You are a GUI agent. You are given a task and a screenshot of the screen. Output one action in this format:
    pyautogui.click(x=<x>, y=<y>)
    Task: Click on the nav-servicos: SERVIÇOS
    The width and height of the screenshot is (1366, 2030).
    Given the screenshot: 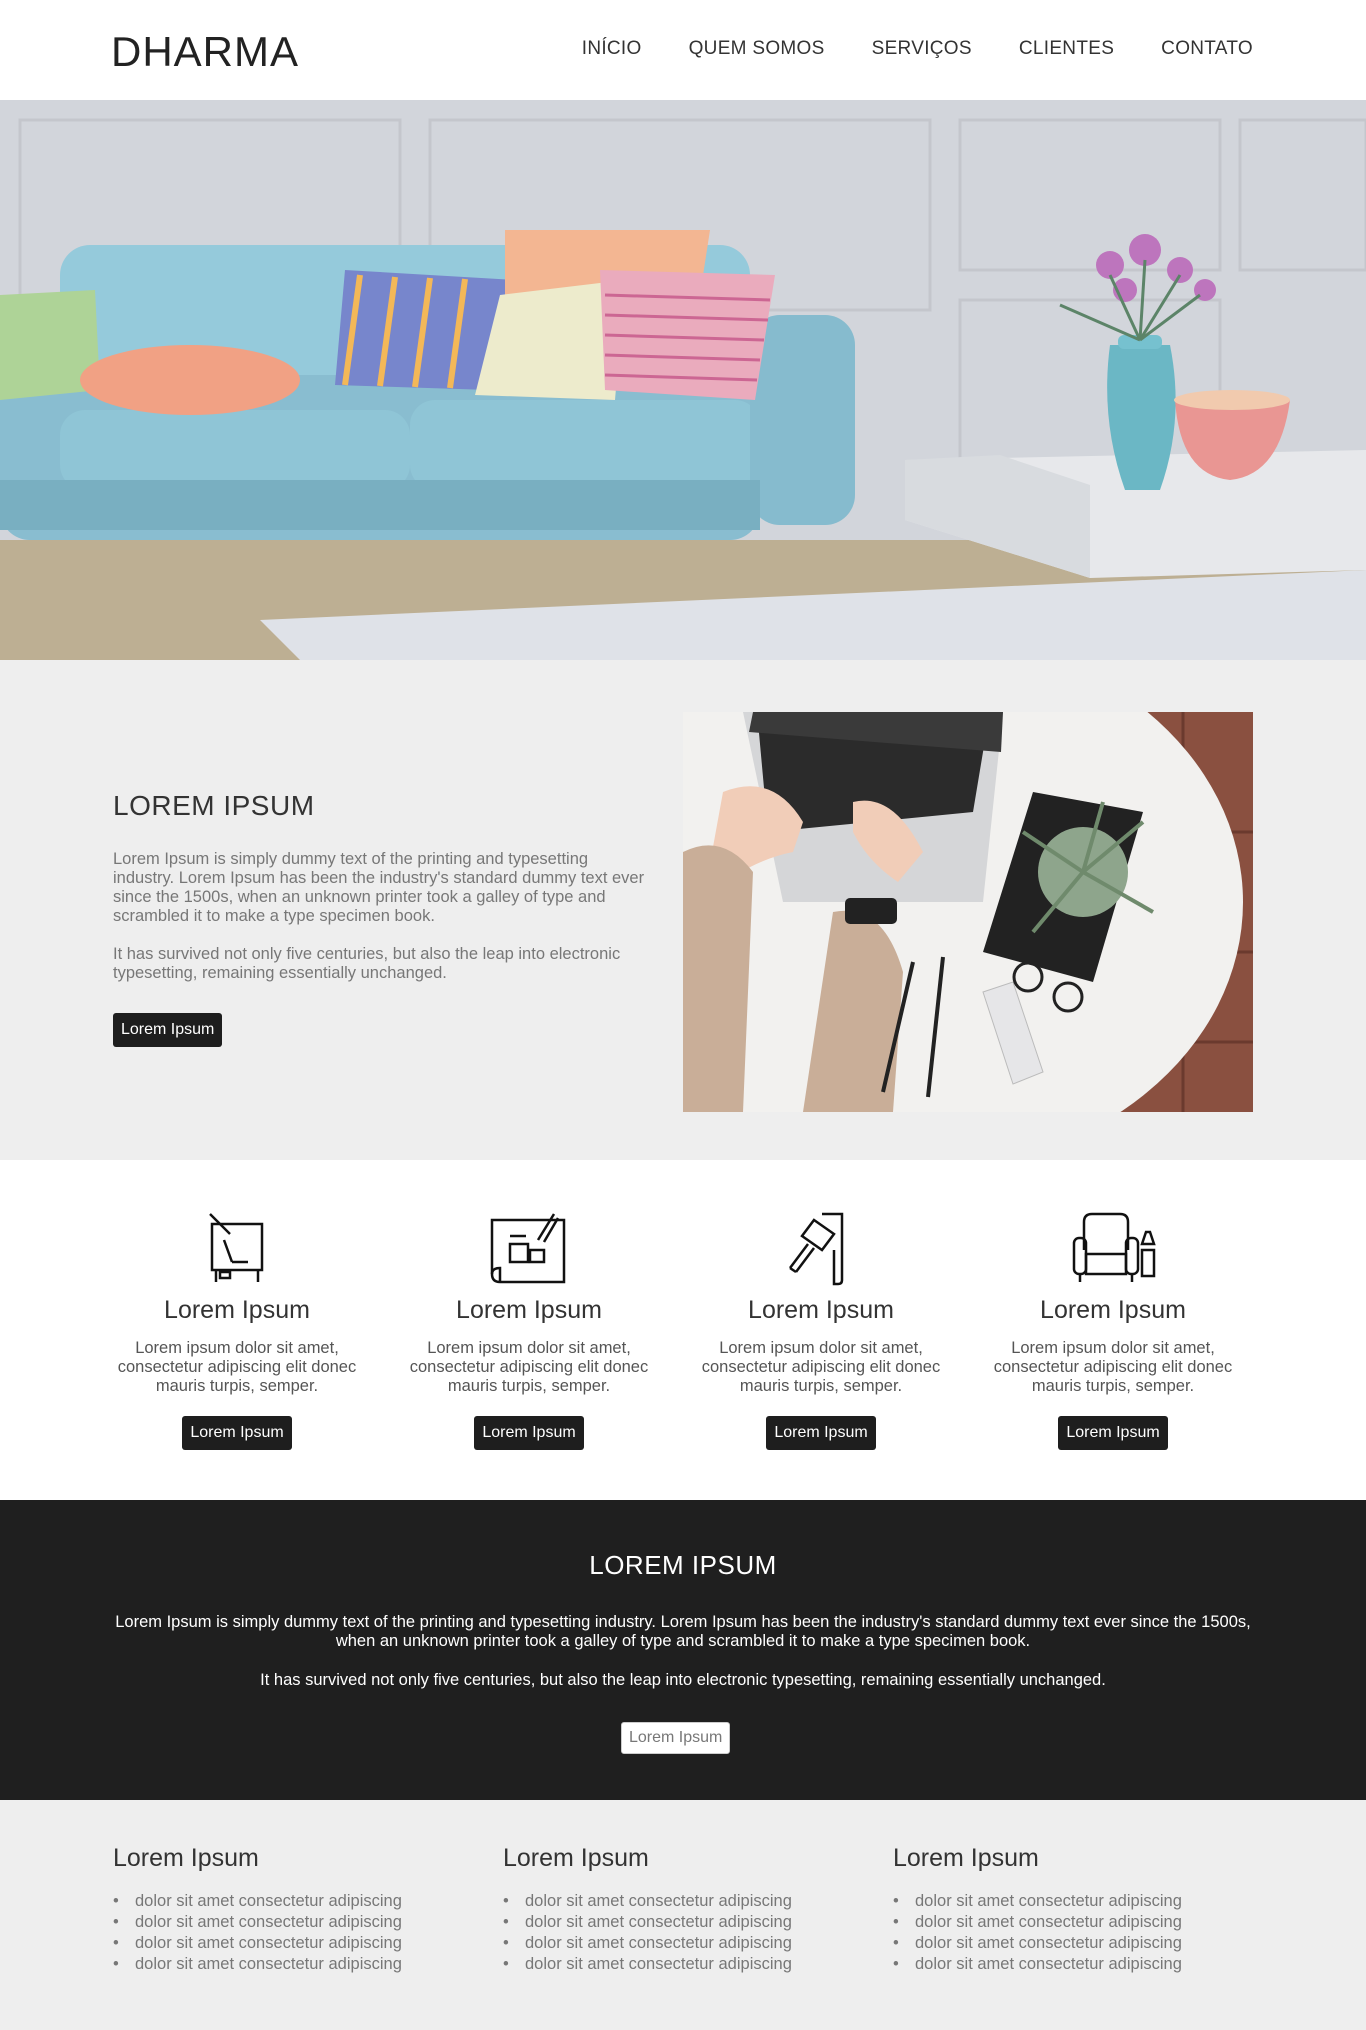 What is the action you would take?
    pyautogui.click(x=922, y=49)
    